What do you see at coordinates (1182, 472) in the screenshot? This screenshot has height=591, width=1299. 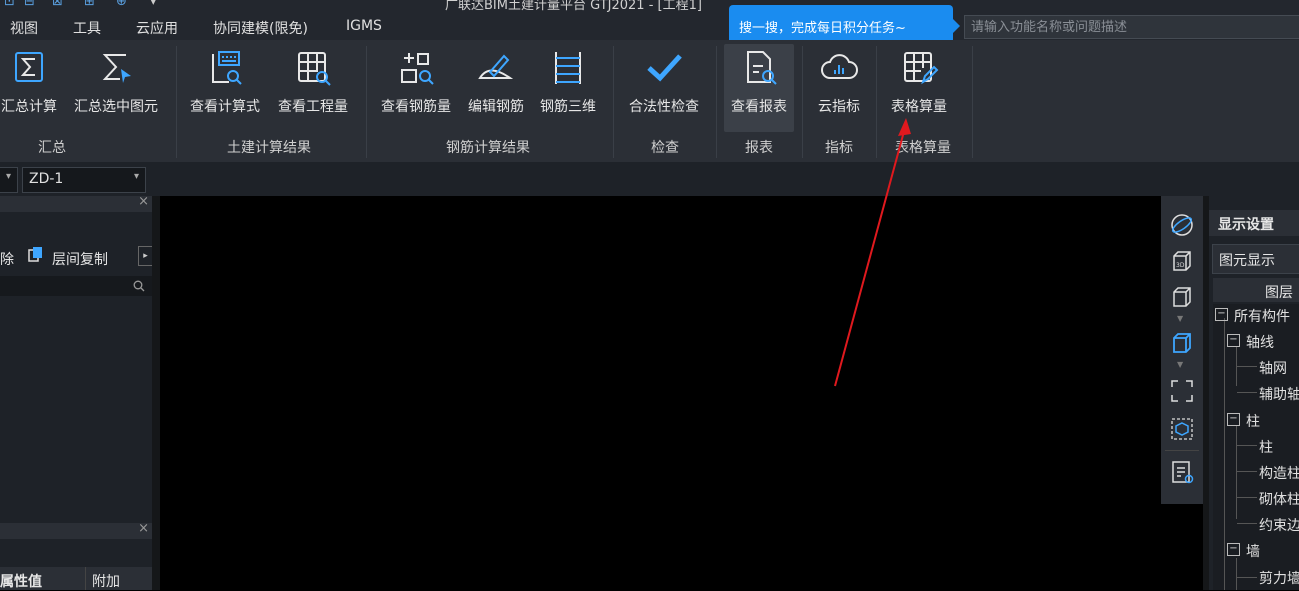 I see `layer-settings-icon` at bounding box center [1182, 472].